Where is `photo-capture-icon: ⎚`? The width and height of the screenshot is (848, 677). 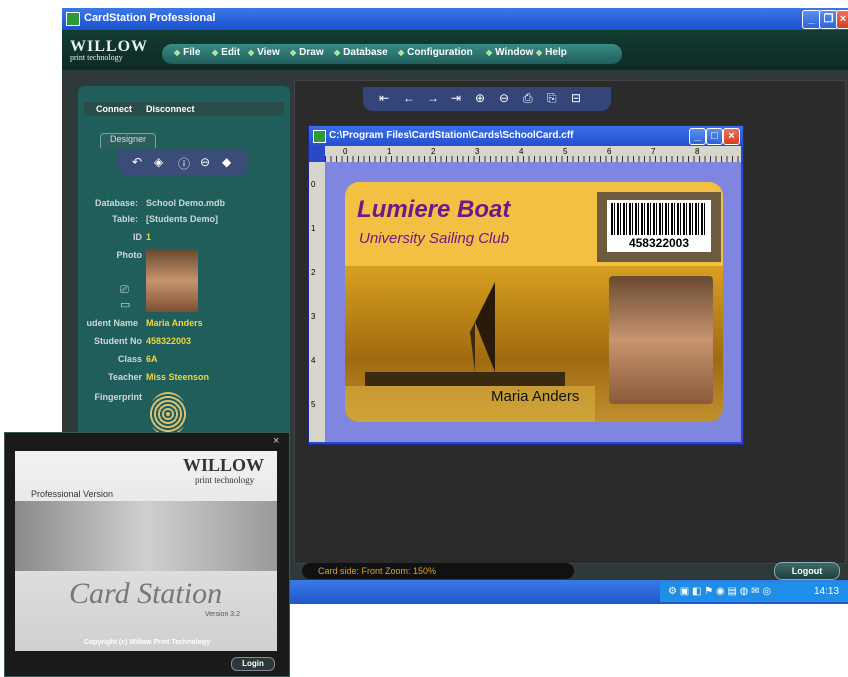
photo-capture-icon: ⎚ is located at coordinates (124, 290).